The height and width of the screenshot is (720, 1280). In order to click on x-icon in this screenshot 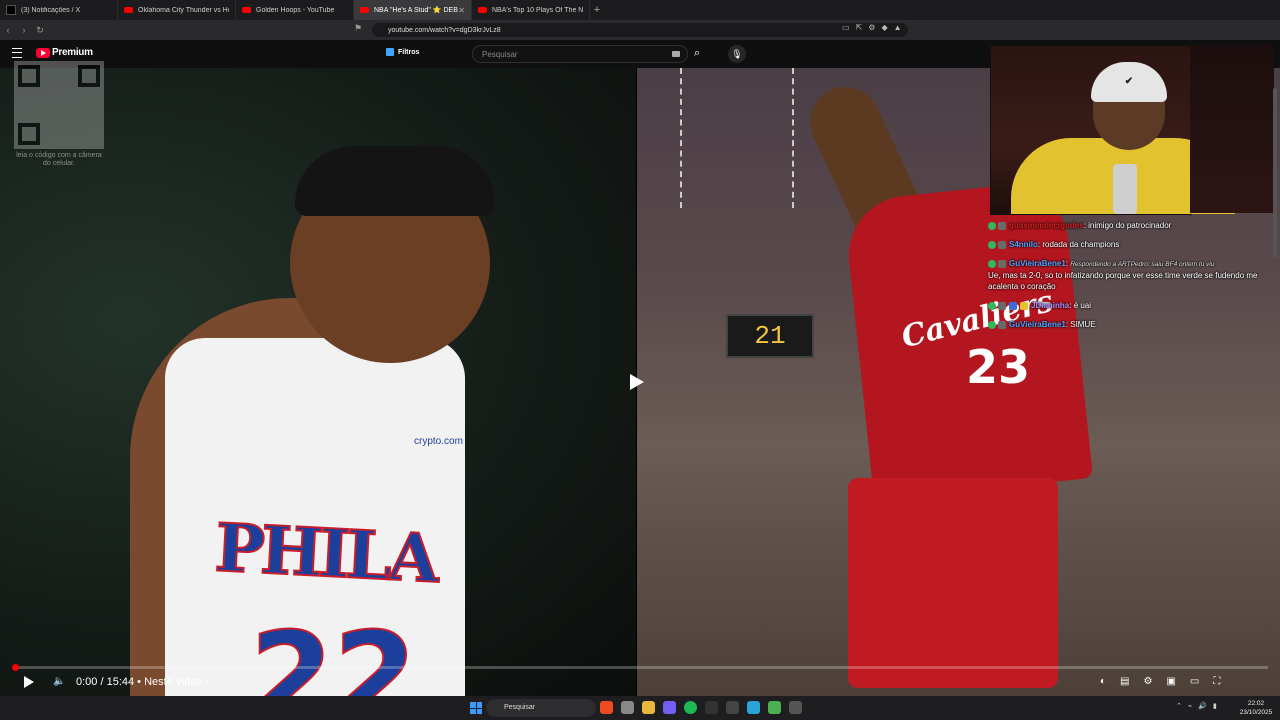, I will do `click(11, 10)`.